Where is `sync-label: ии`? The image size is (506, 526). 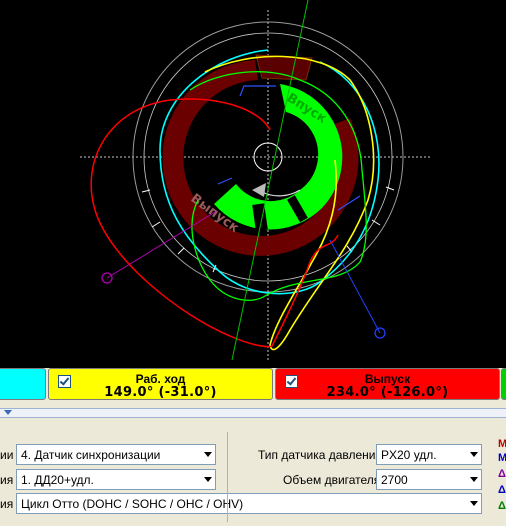
sync-label: ии is located at coordinates (7, 455).